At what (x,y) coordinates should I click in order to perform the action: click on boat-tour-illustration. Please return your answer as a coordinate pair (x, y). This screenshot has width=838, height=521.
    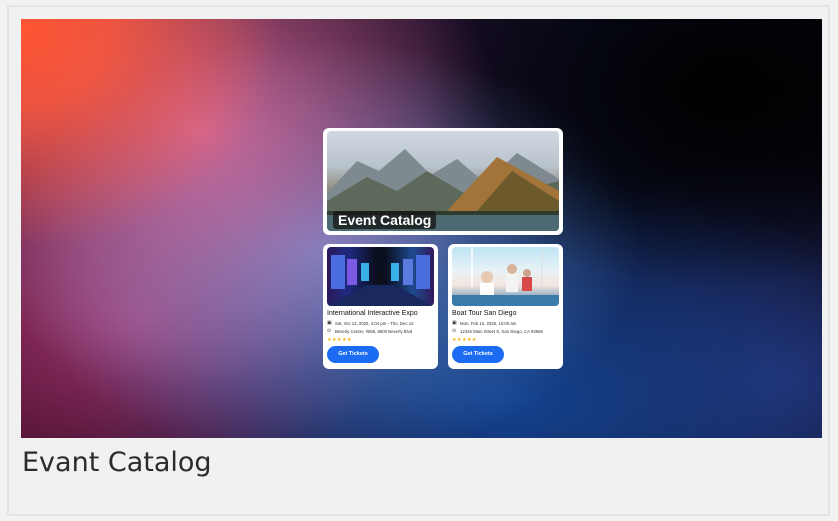
    Looking at the image, I should click on (505, 276).